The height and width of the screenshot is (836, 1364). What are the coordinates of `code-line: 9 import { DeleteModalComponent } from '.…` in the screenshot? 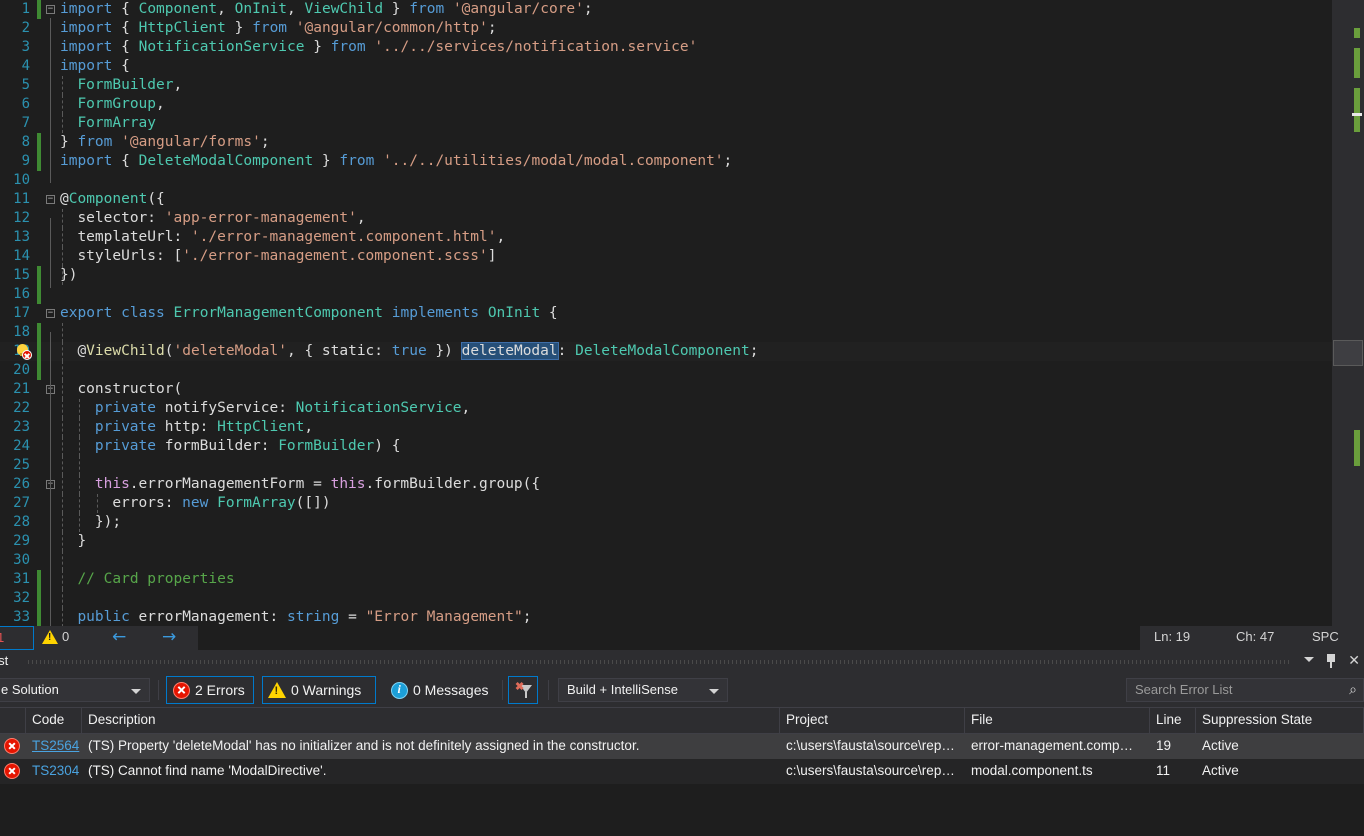 It's located at (666, 161).